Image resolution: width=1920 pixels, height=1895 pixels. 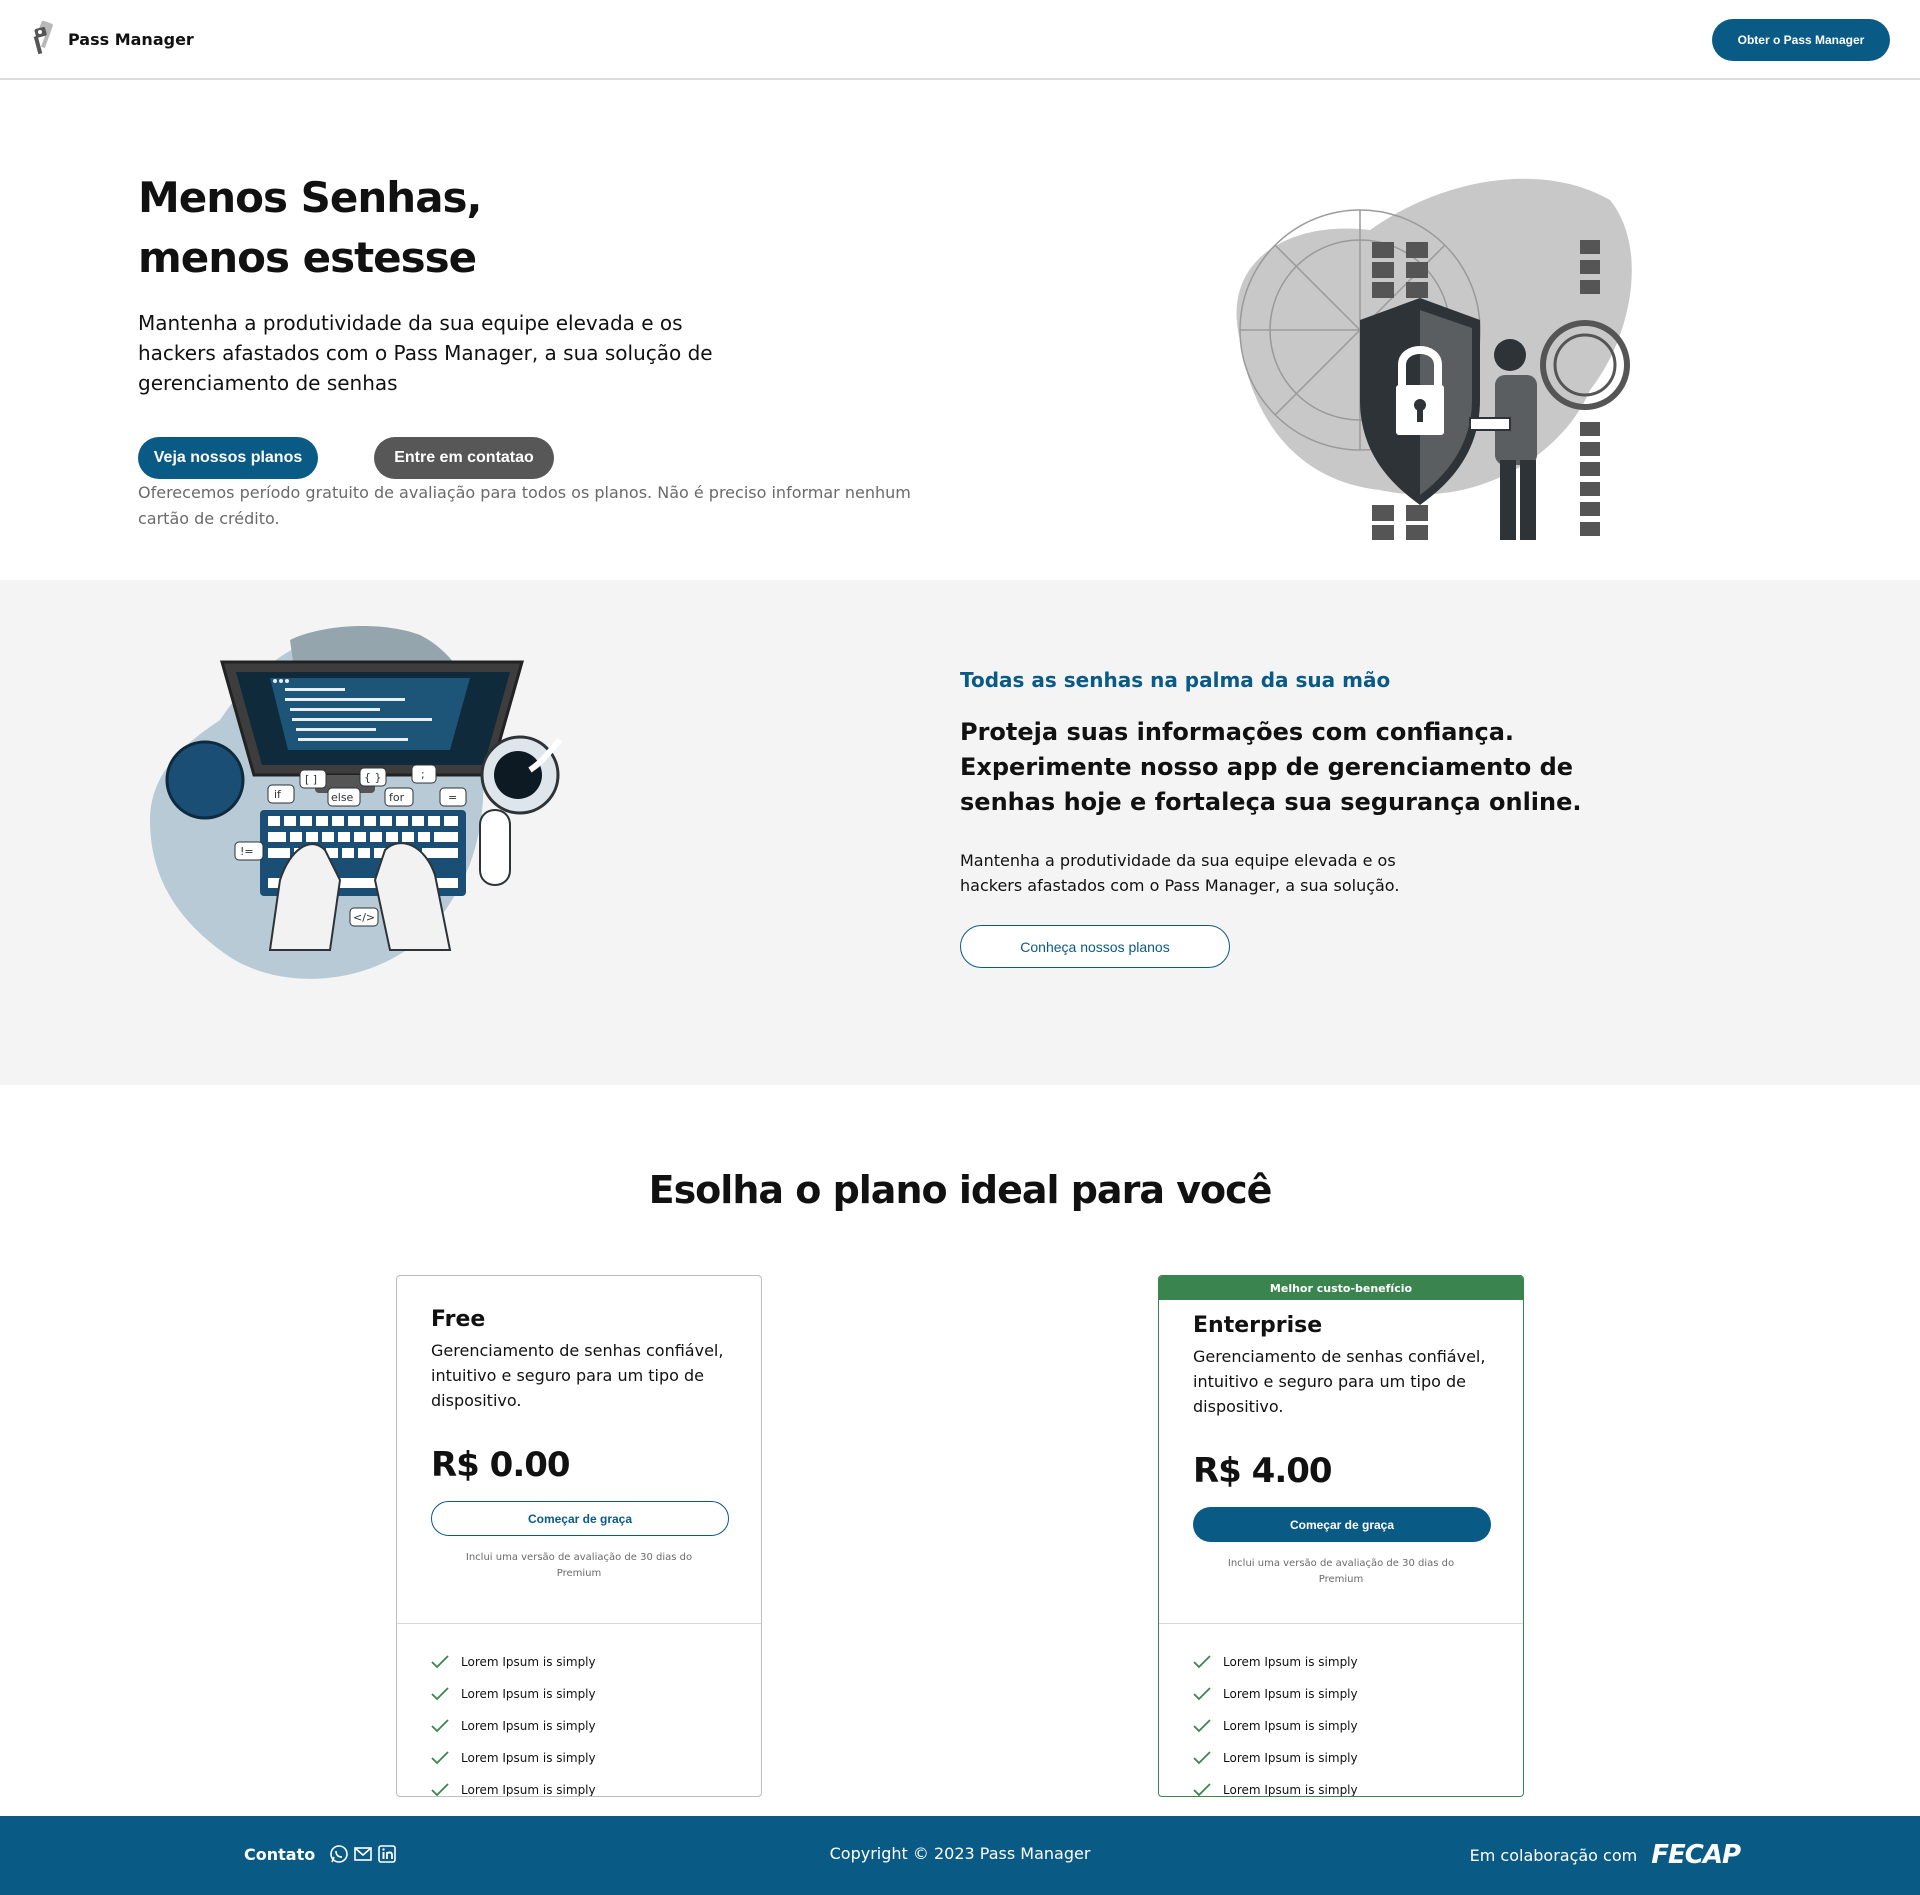 I want to click on hero-title-line2: menos estesse, so click(x=307, y=257).